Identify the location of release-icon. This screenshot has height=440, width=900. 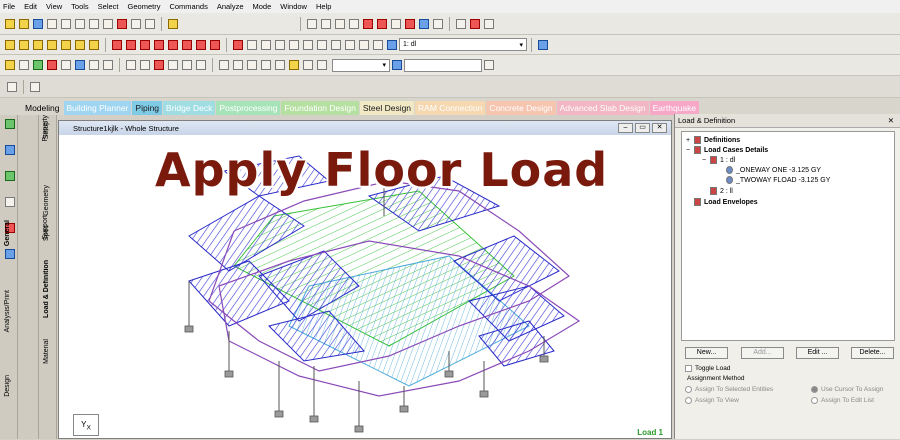
(410, 23).